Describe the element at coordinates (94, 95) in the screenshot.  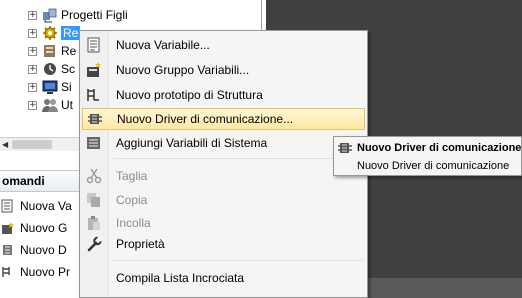
I see `structure-prototype-icon` at that location.